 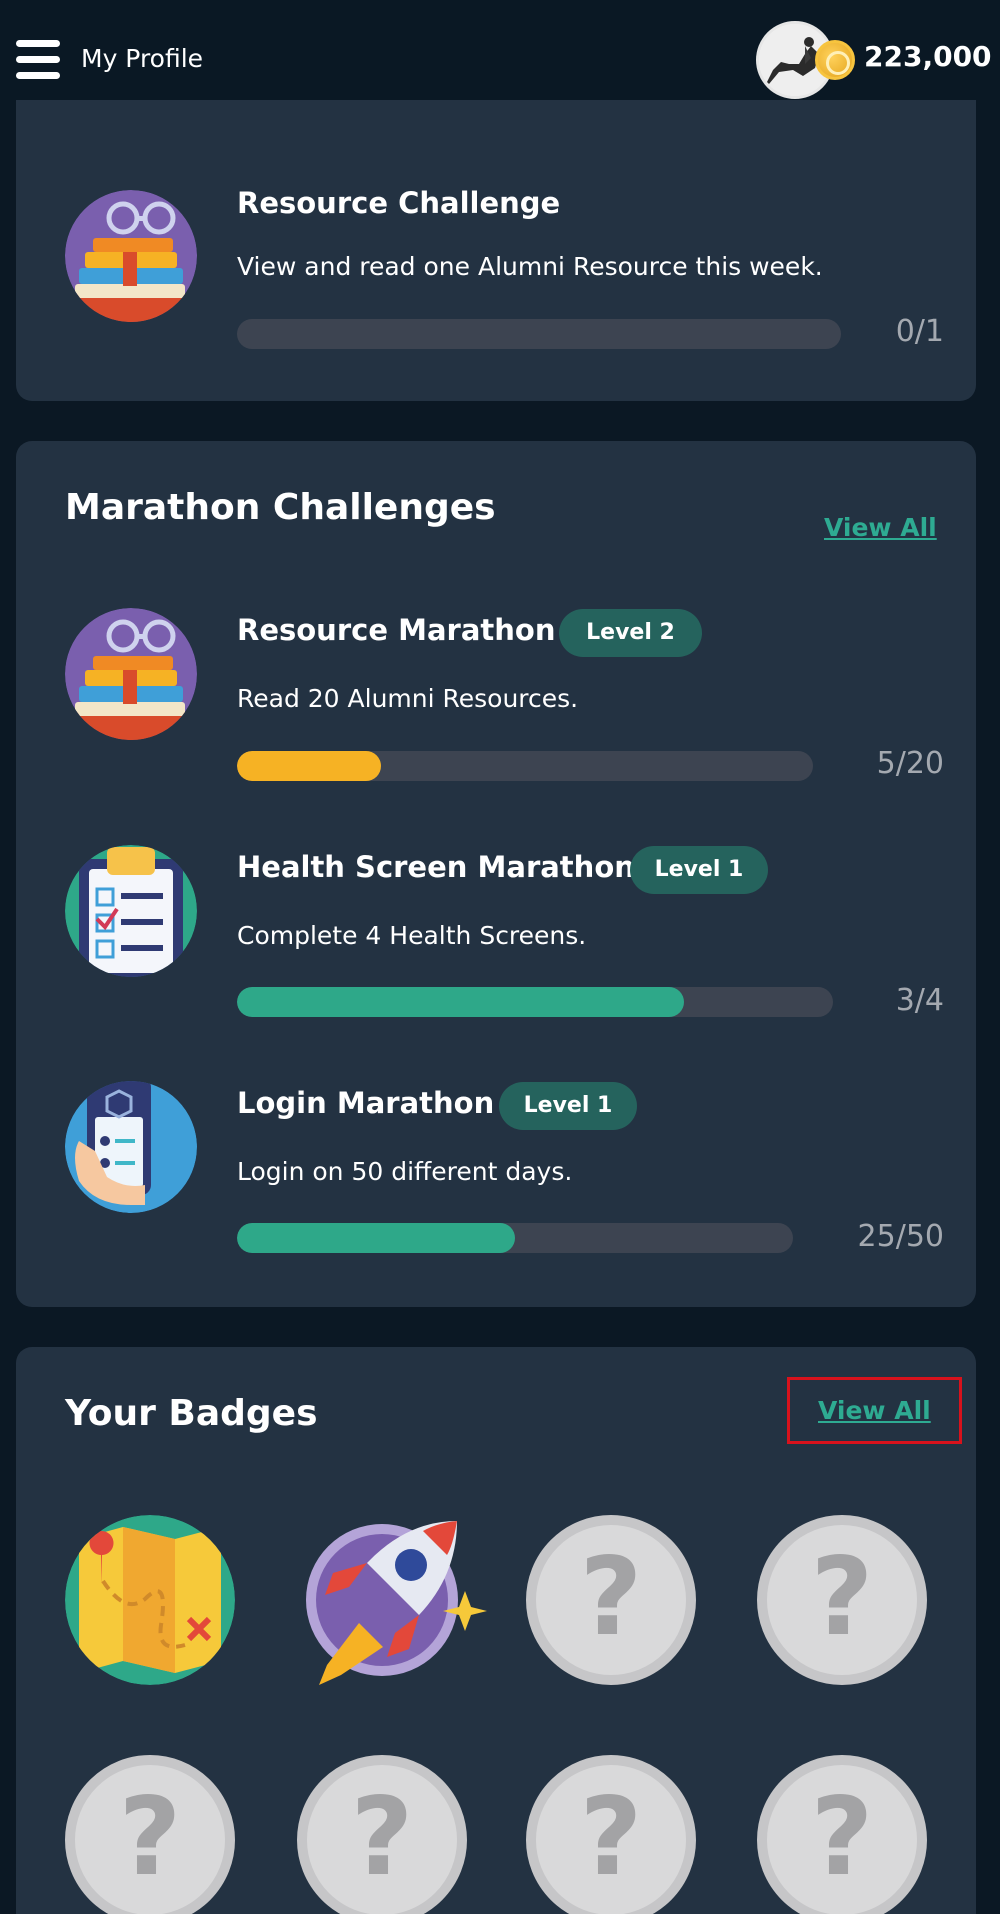 I want to click on coin-icon, so click(x=835, y=60).